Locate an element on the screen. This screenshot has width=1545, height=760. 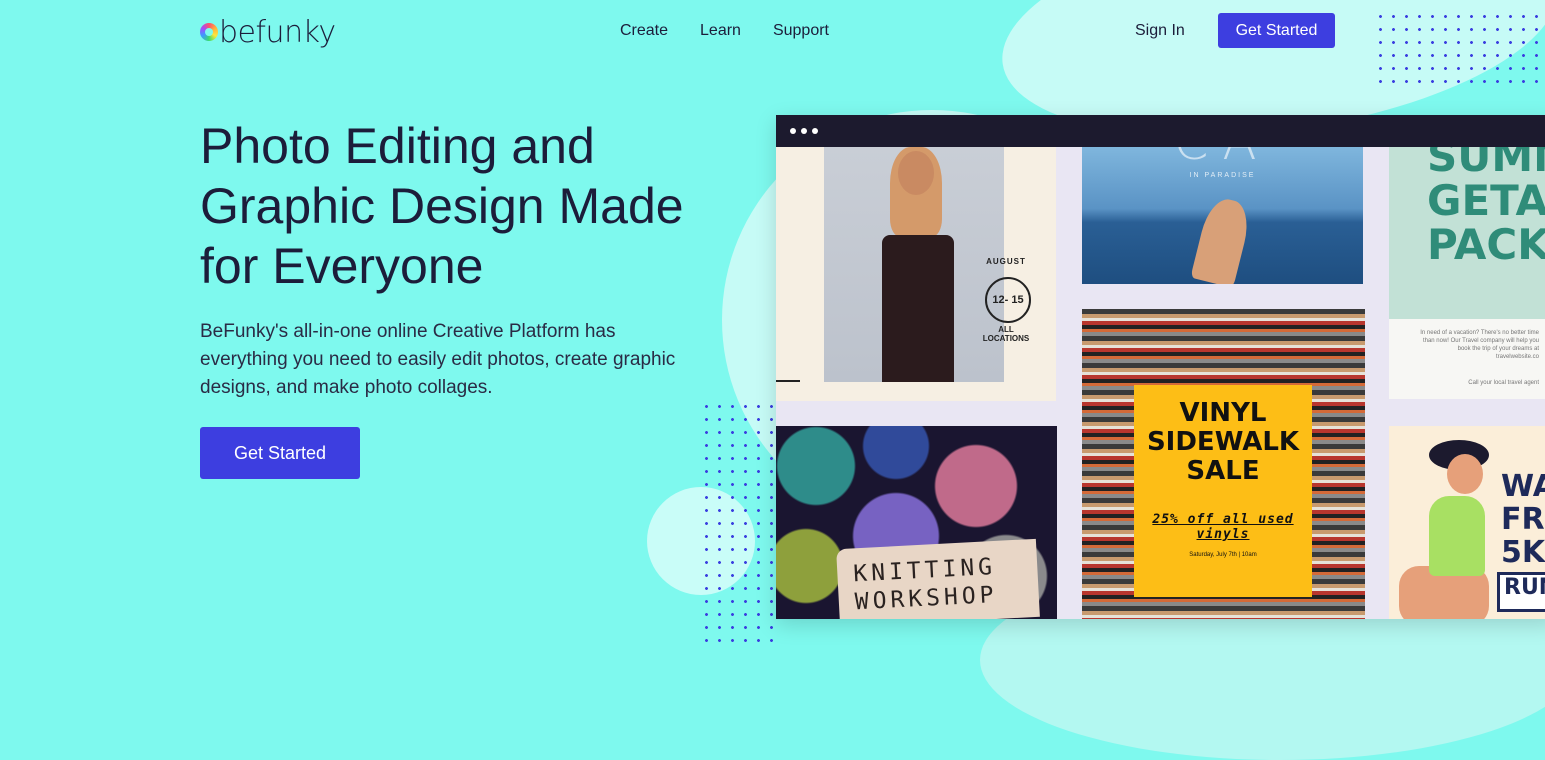
nav-learn: Learn is located at coordinates (720, 31).